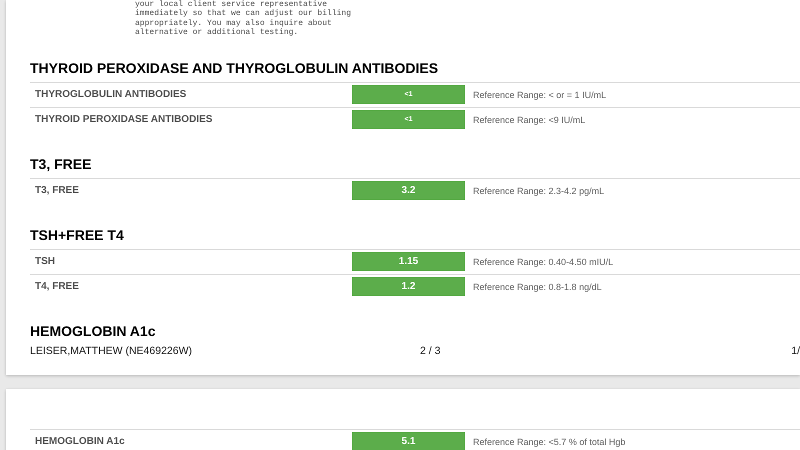  What do you see at coordinates (235, 68) in the screenshot?
I see `section-heading: THYROID PEROXIDASE AND THYROGLOBULIN ANTIBODIES` at bounding box center [235, 68].